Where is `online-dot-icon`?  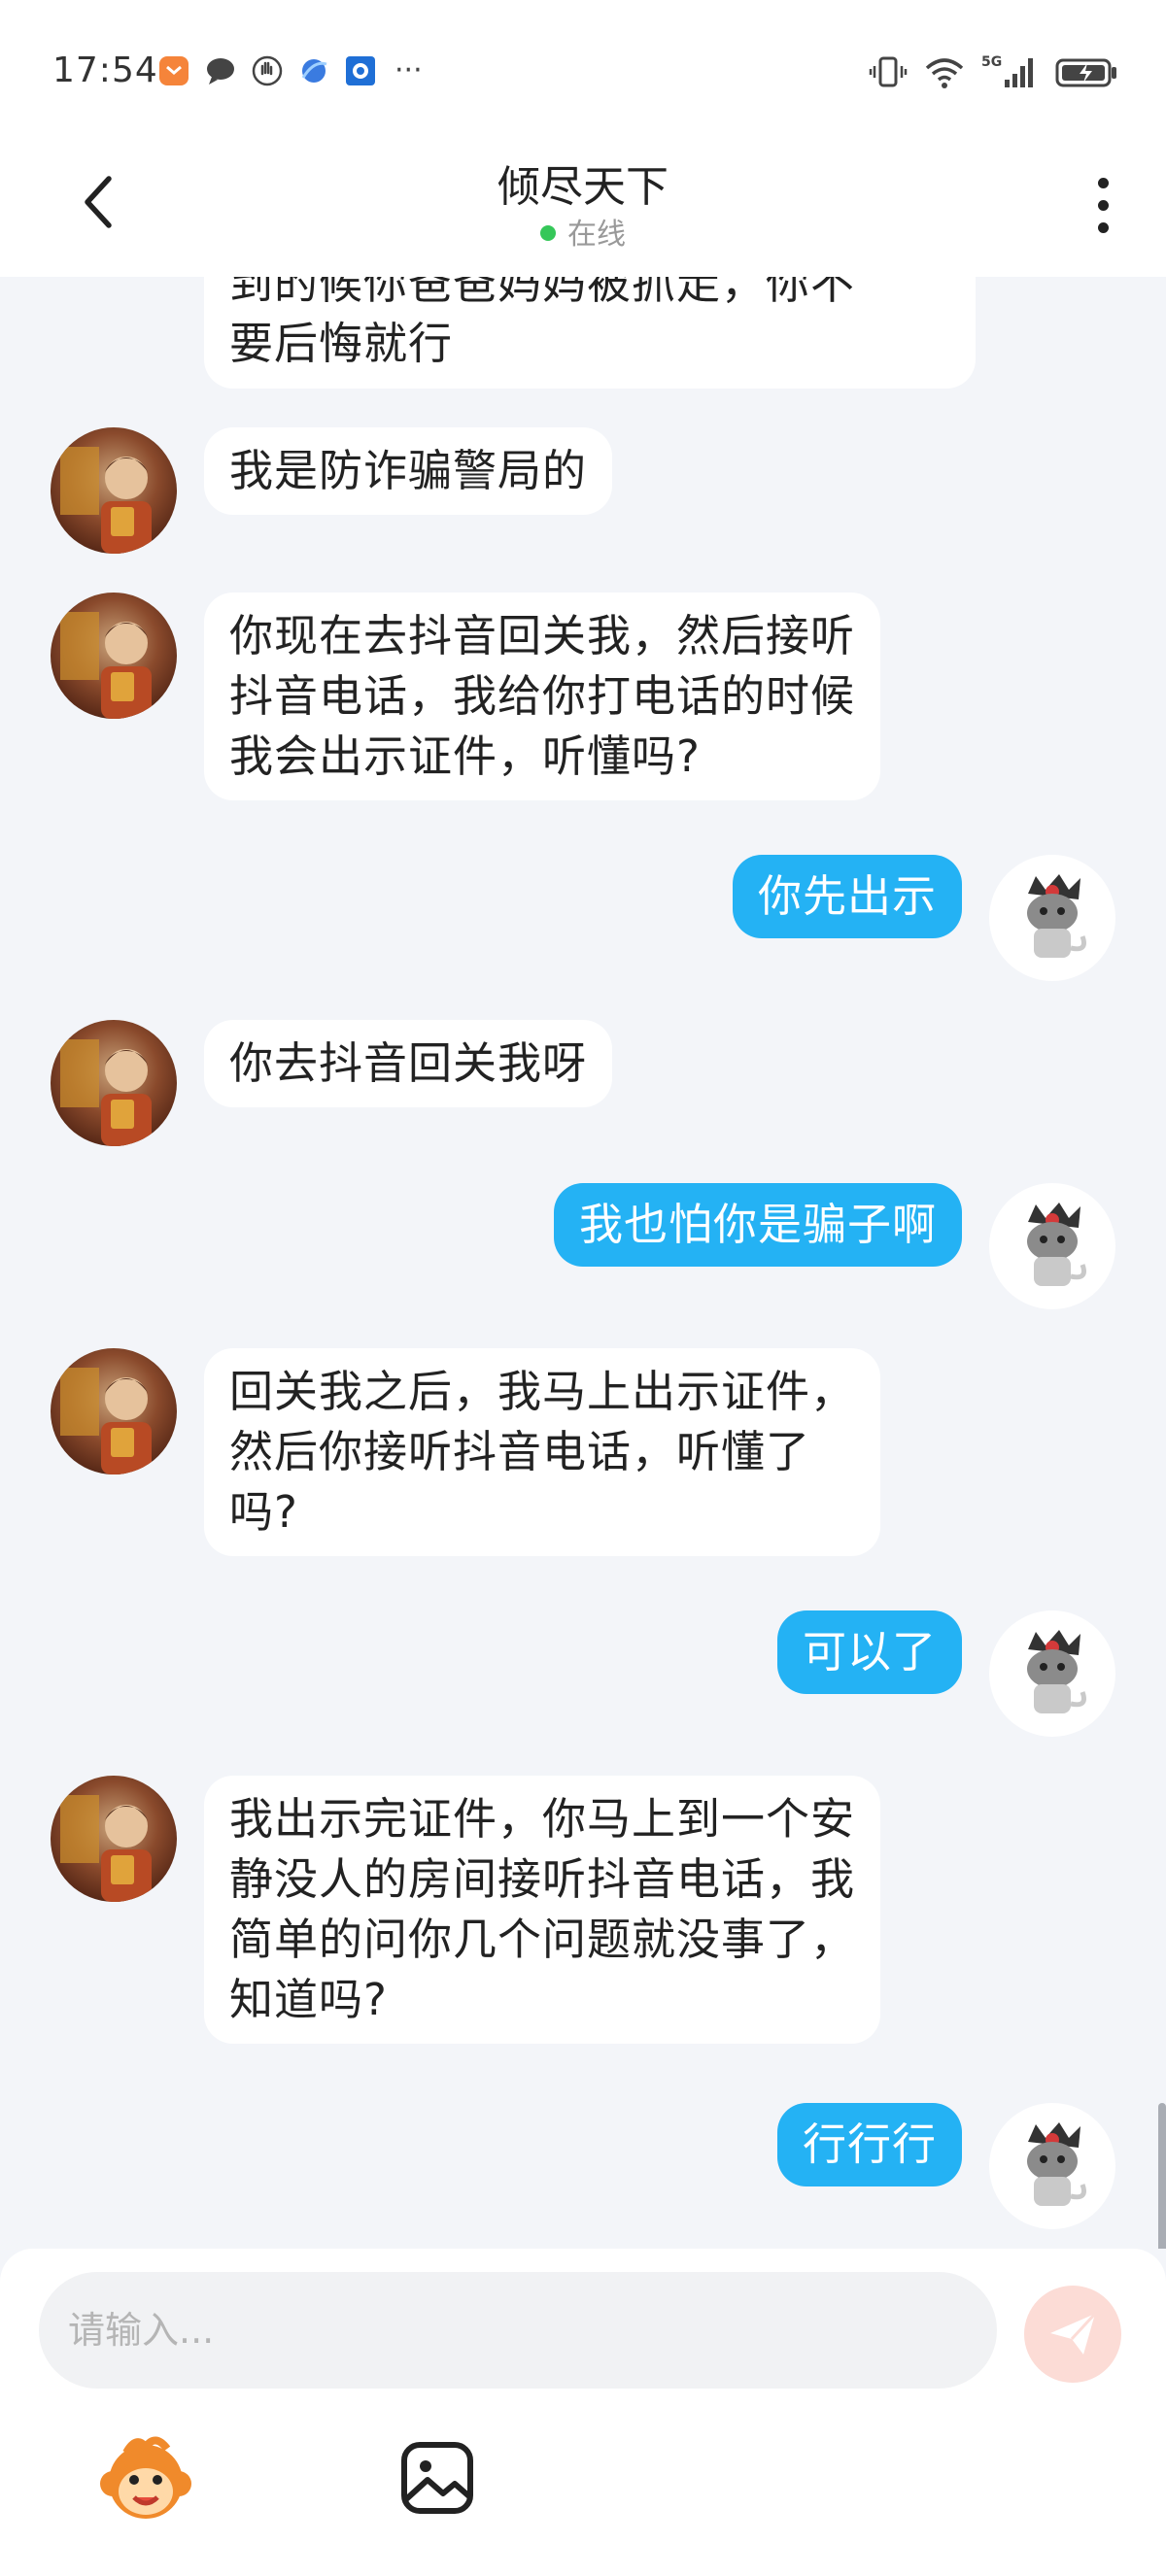 online-dot-icon is located at coordinates (548, 232).